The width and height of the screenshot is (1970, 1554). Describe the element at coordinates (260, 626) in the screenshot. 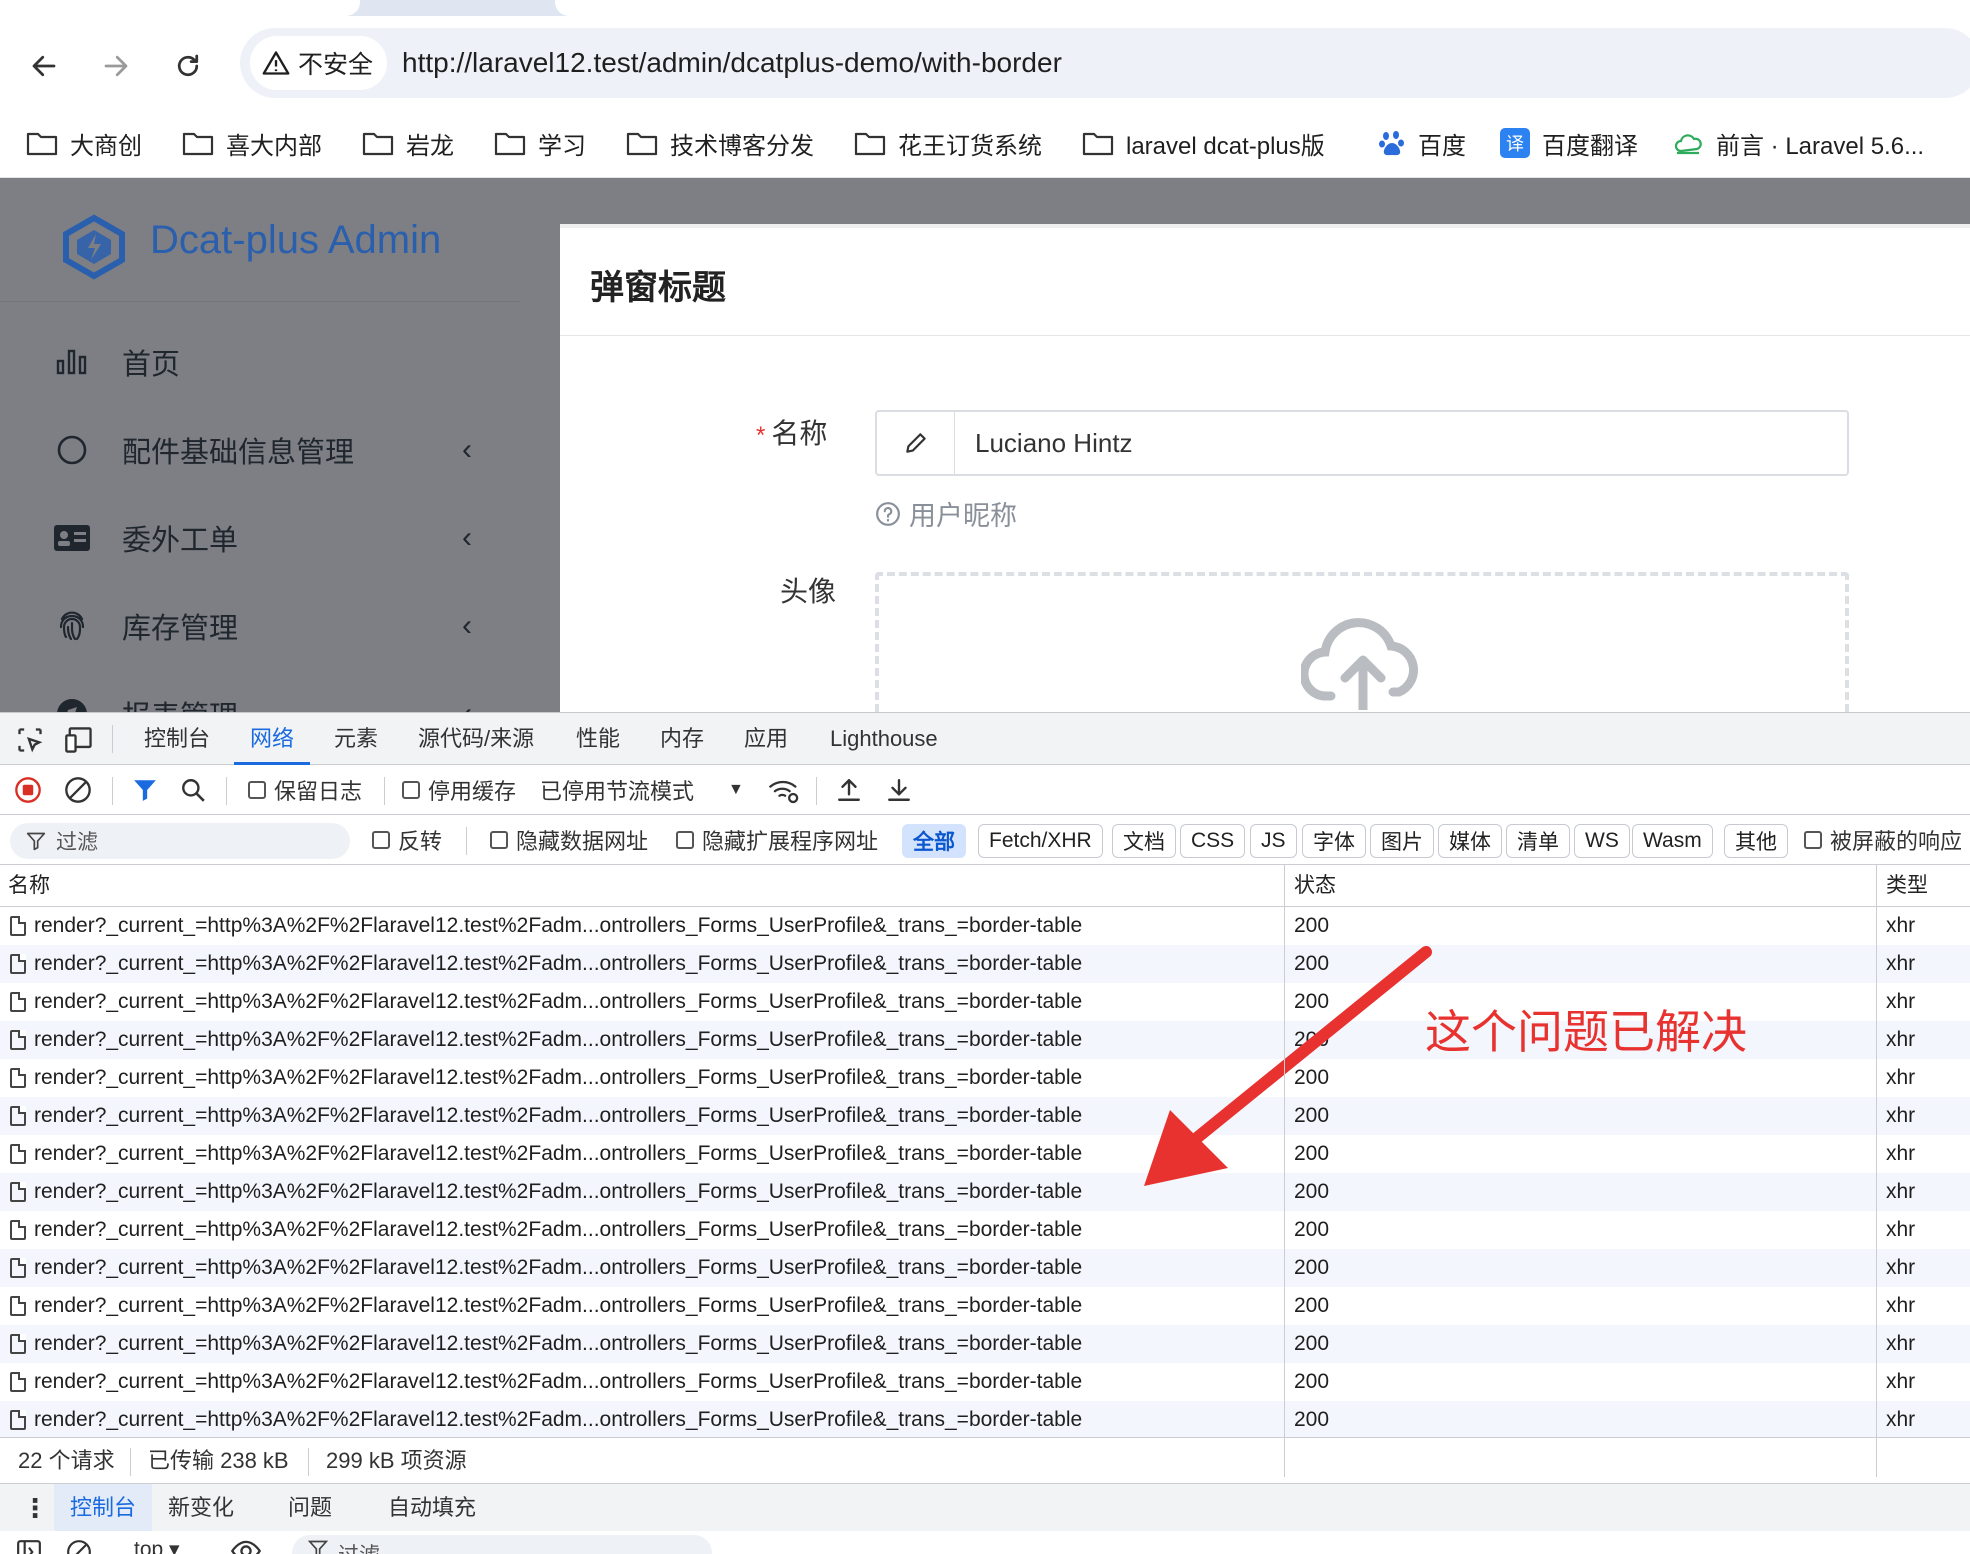

I see `sidebar-item-inventory: 库存管理 ‹` at that location.